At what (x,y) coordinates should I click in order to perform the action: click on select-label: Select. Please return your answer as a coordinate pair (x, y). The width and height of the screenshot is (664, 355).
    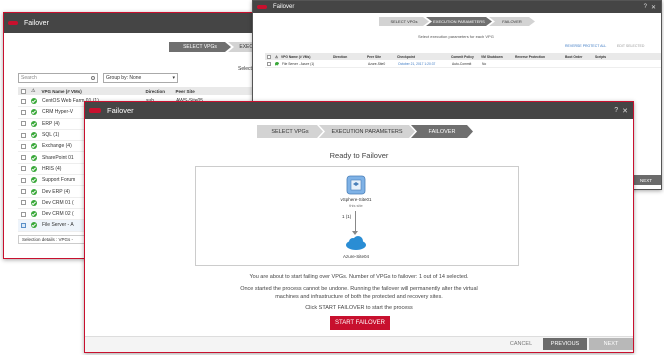
    Looking at the image, I should click on (245, 69).